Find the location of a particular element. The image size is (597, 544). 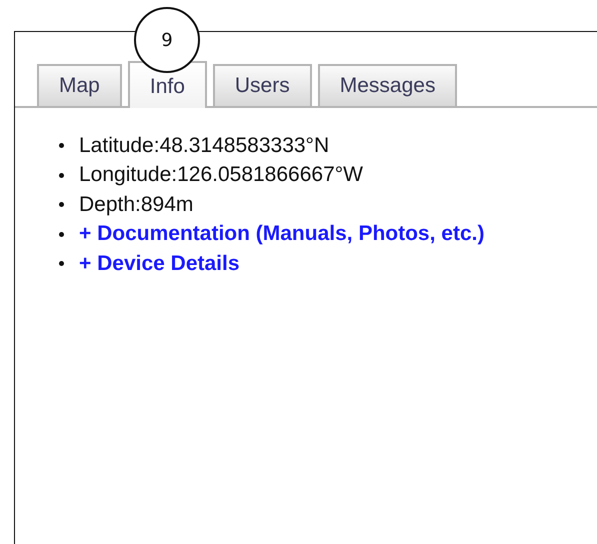

info-link: + Documentation (Manuals, Photos, etc.) is located at coordinates (281, 234).